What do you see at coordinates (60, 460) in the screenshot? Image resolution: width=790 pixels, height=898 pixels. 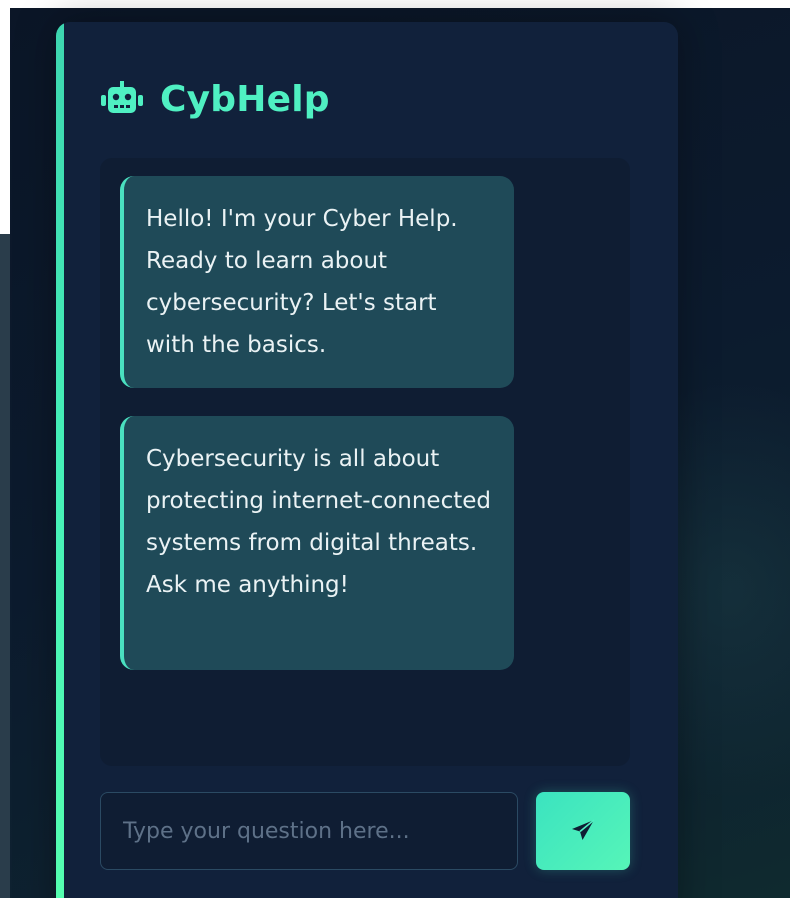 I see `accent-bar` at bounding box center [60, 460].